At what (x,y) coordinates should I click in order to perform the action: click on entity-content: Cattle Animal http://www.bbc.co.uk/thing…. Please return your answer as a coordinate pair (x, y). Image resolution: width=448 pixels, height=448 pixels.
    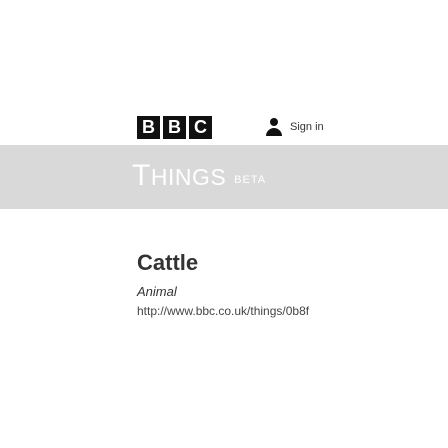
    Looking at the image, I should click on (292, 284).